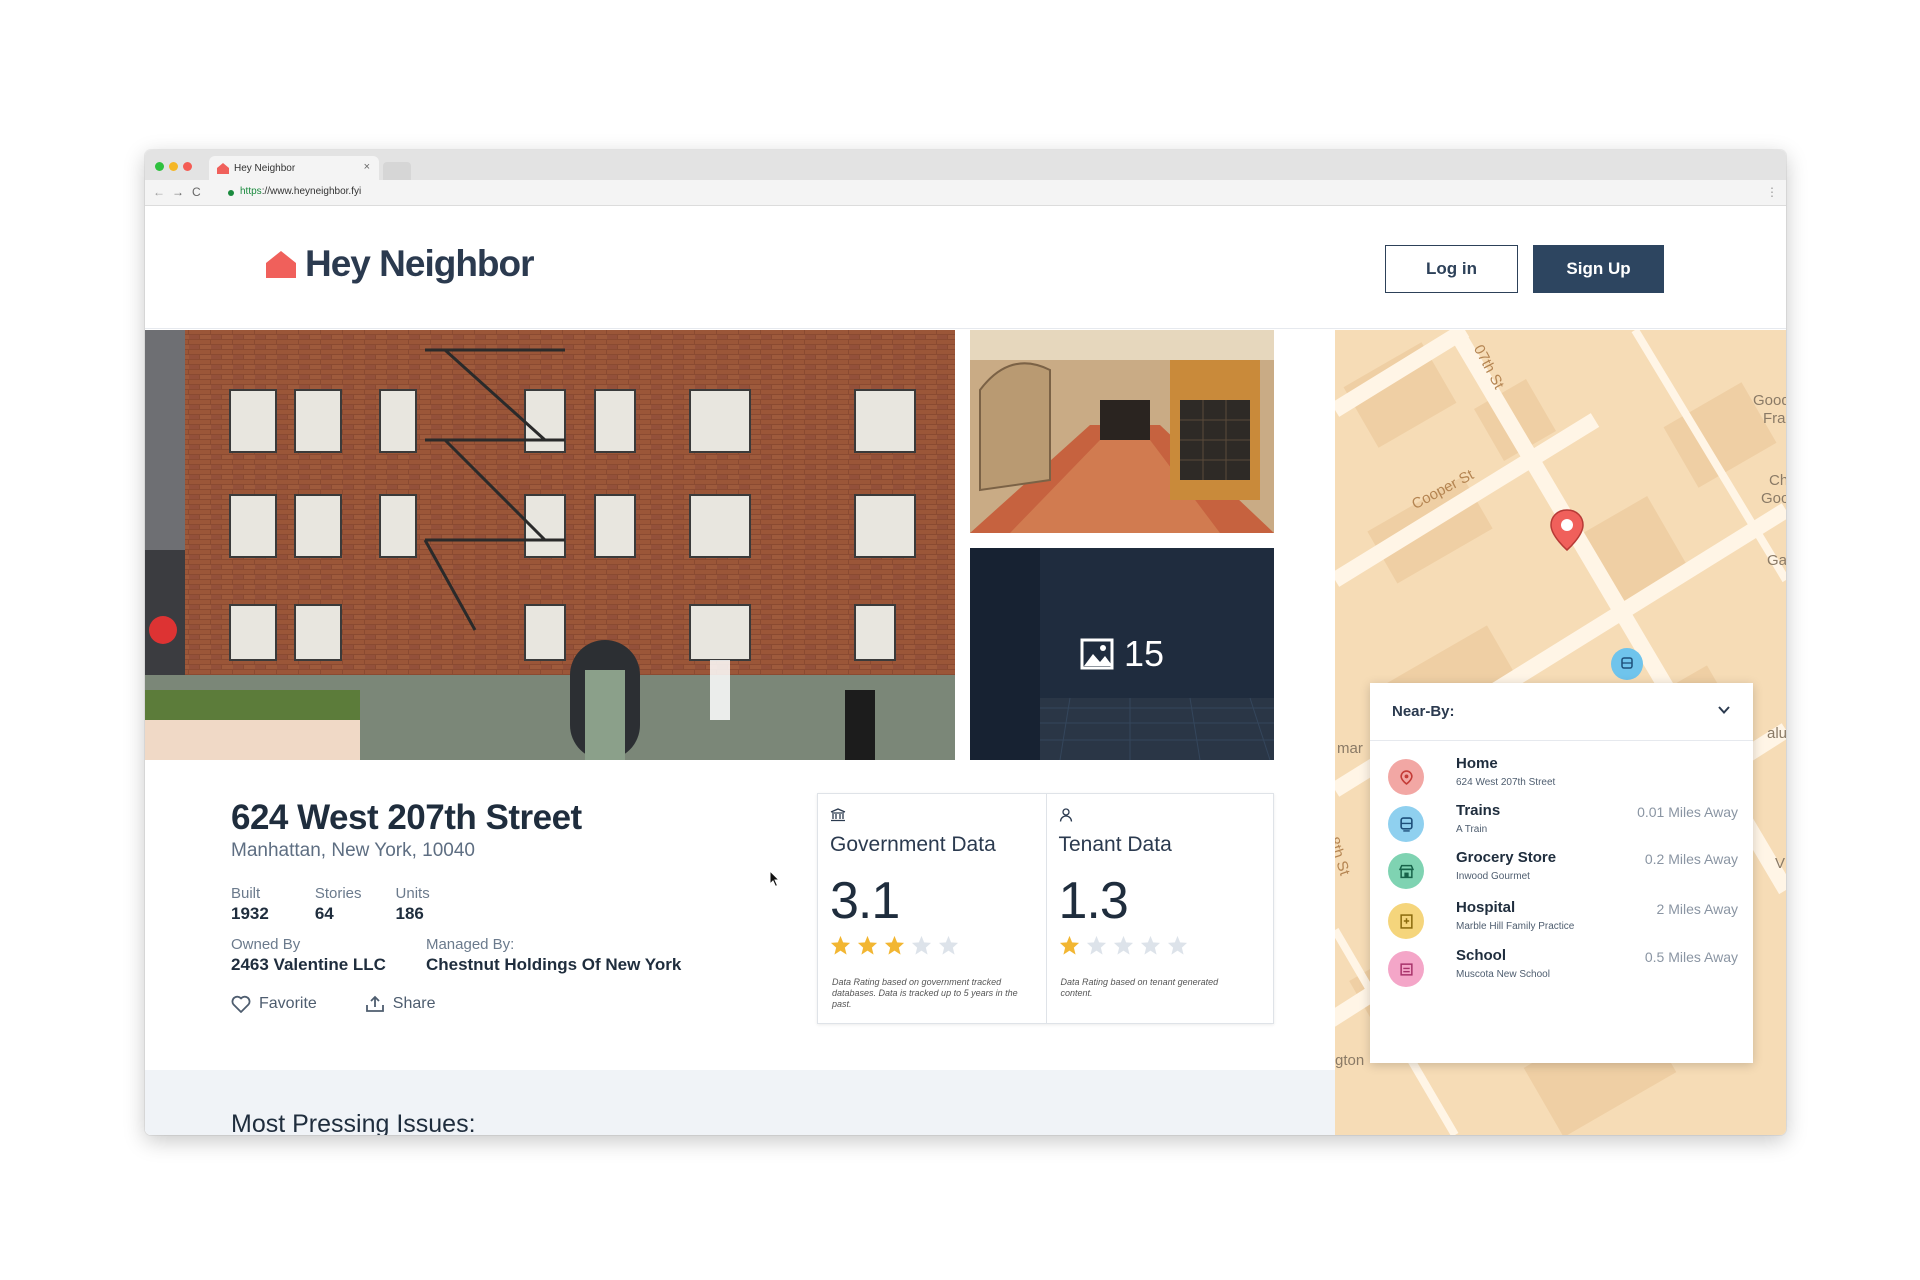 The height and width of the screenshot is (1280, 1920). I want to click on map-location-pin-icon, so click(1567, 530).